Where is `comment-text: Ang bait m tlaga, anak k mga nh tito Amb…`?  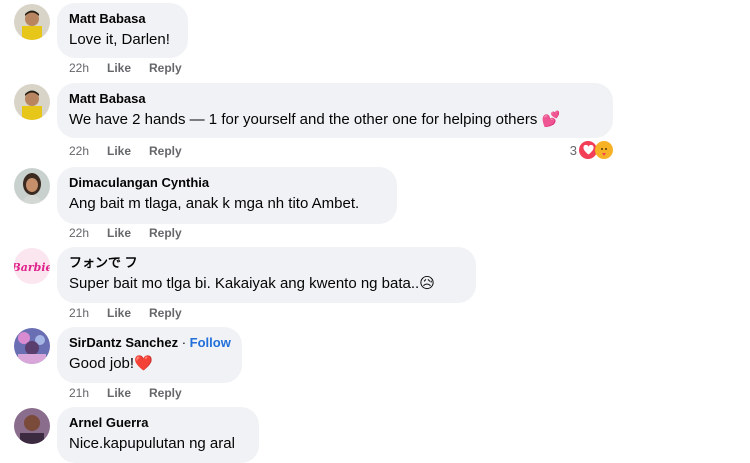
comment-text: Ang bait m tlaga, anak k mga nh tito Amb… is located at coordinates (214, 203).